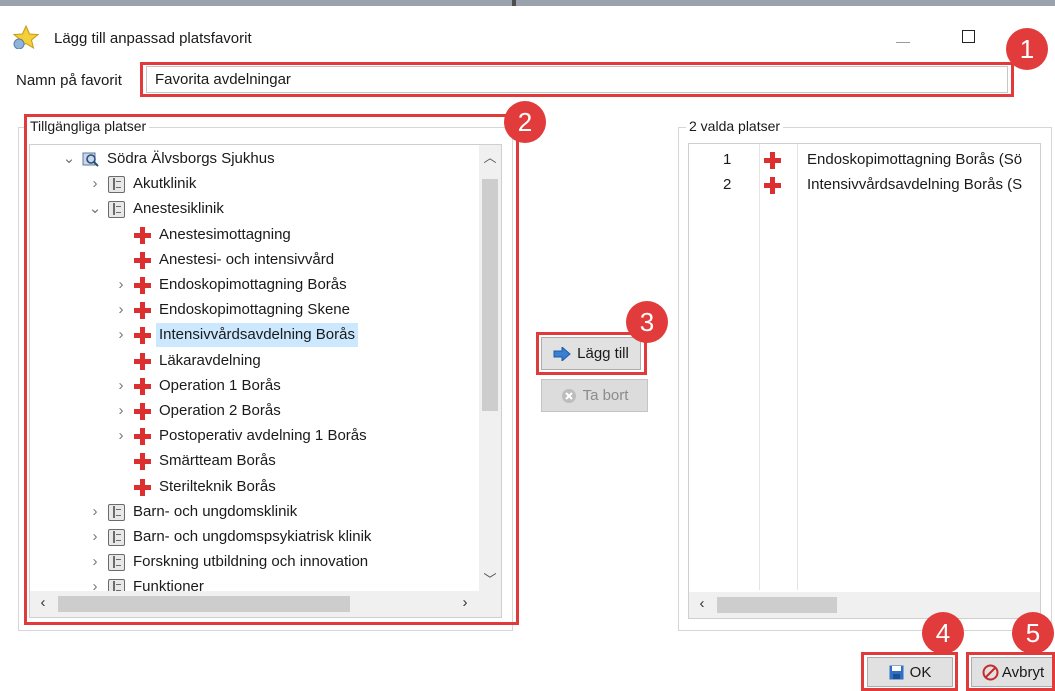 This screenshot has height=691, width=1055. I want to click on tree-item-label: Endoskopimottagning Skene, so click(254, 310).